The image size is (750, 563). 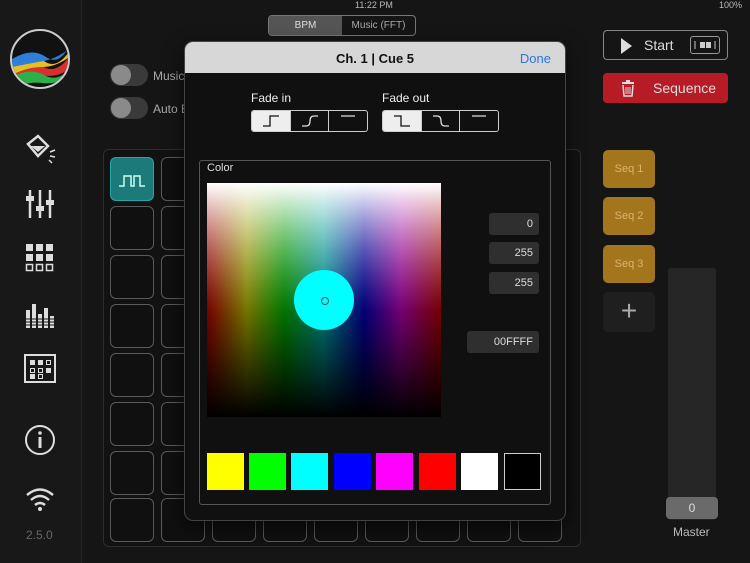 I want to click on status-time: 11:22 PM, so click(x=374, y=5).